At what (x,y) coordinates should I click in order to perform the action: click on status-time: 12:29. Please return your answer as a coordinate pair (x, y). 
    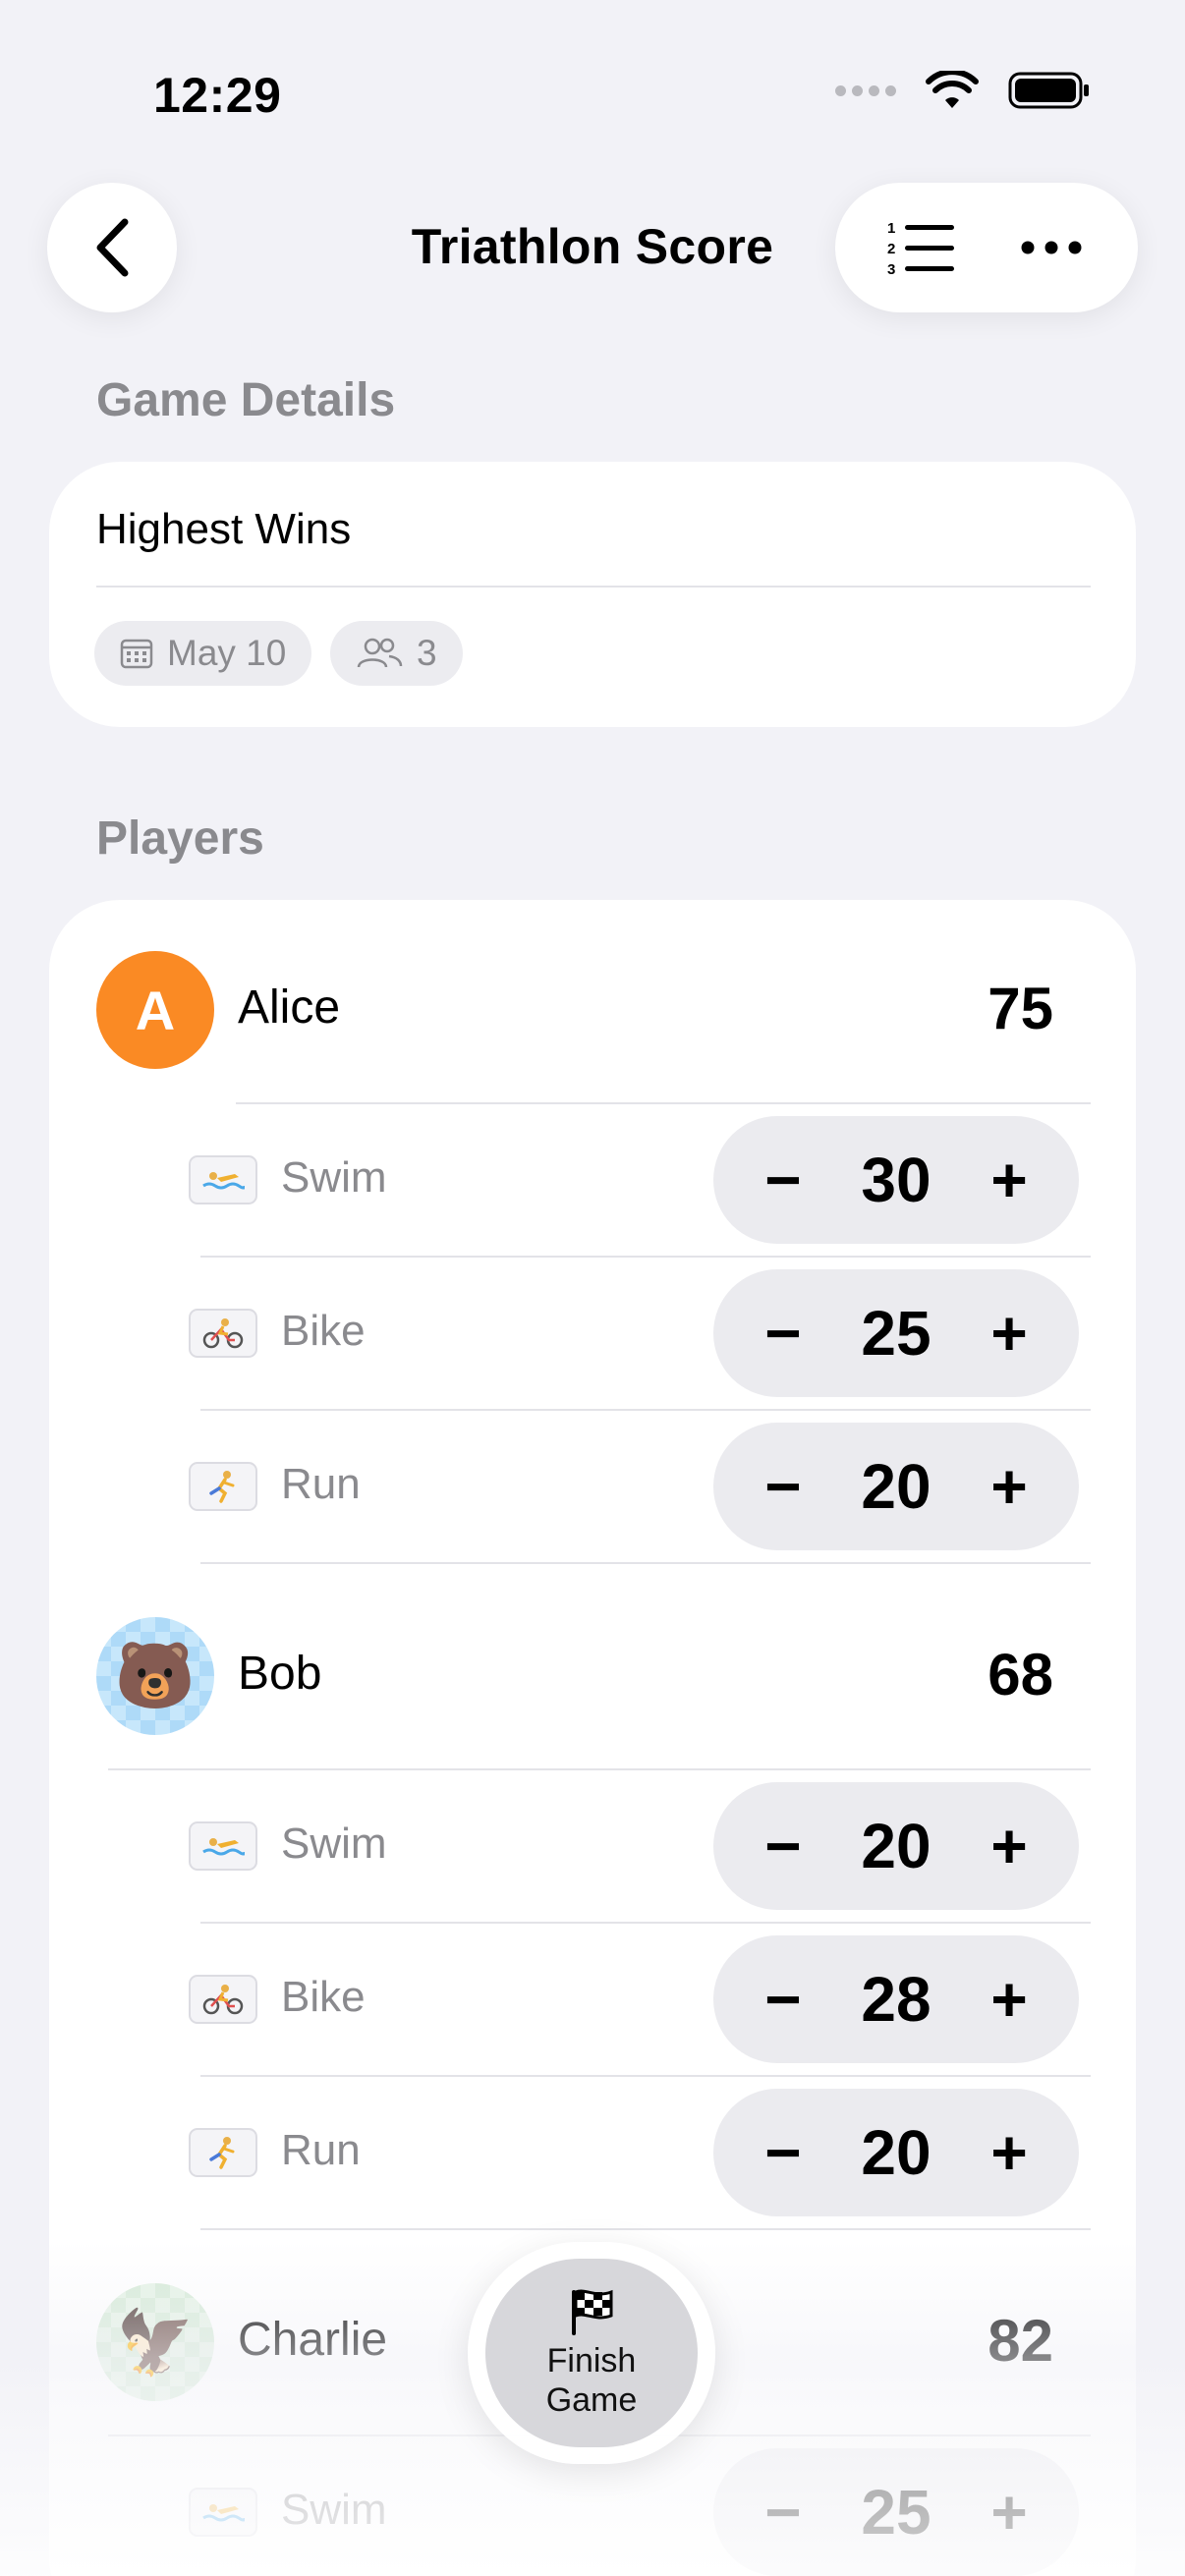
    Looking at the image, I should click on (217, 95).